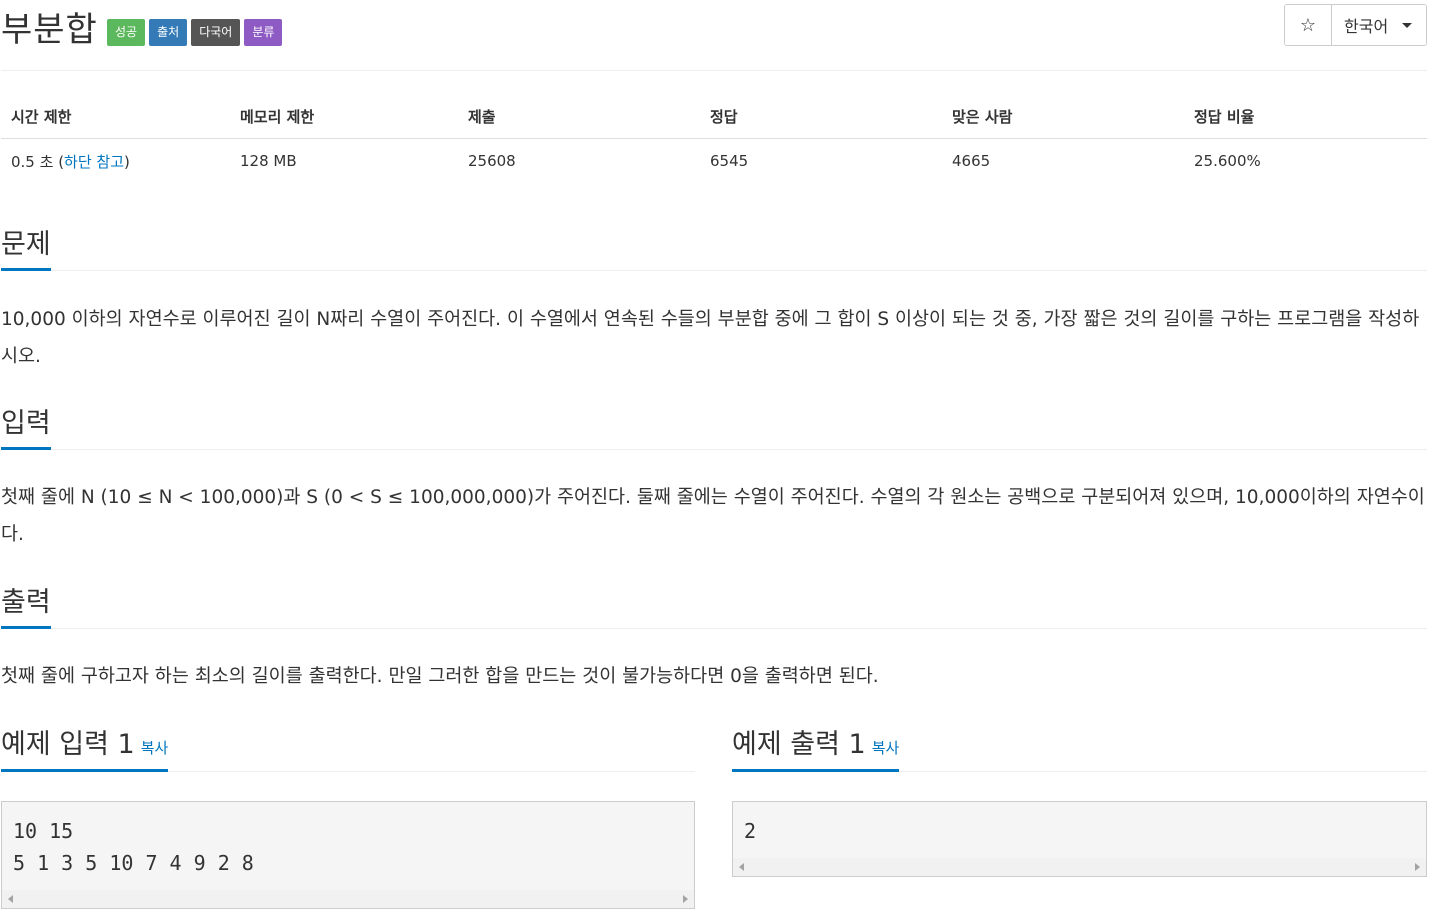 Image resolution: width=1436 pixels, height=924 pixels. Describe the element at coordinates (348, 747) in the screenshot. I see `sample-input-header: 예제 입력 1 복사` at that location.